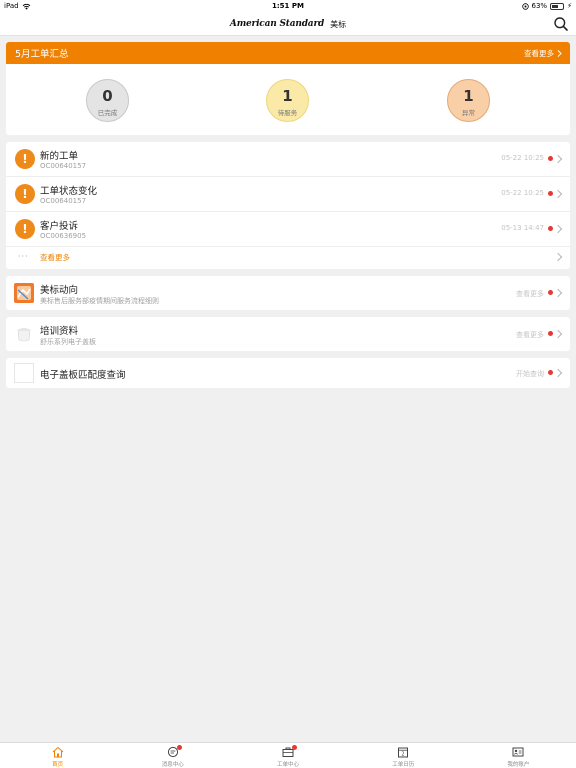 The width and height of the screenshot is (576, 768). Describe the element at coordinates (288, 159) in the screenshot. I see `order-row-new: ! 新的工单 OC00640157 05-22 10:25` at that location.